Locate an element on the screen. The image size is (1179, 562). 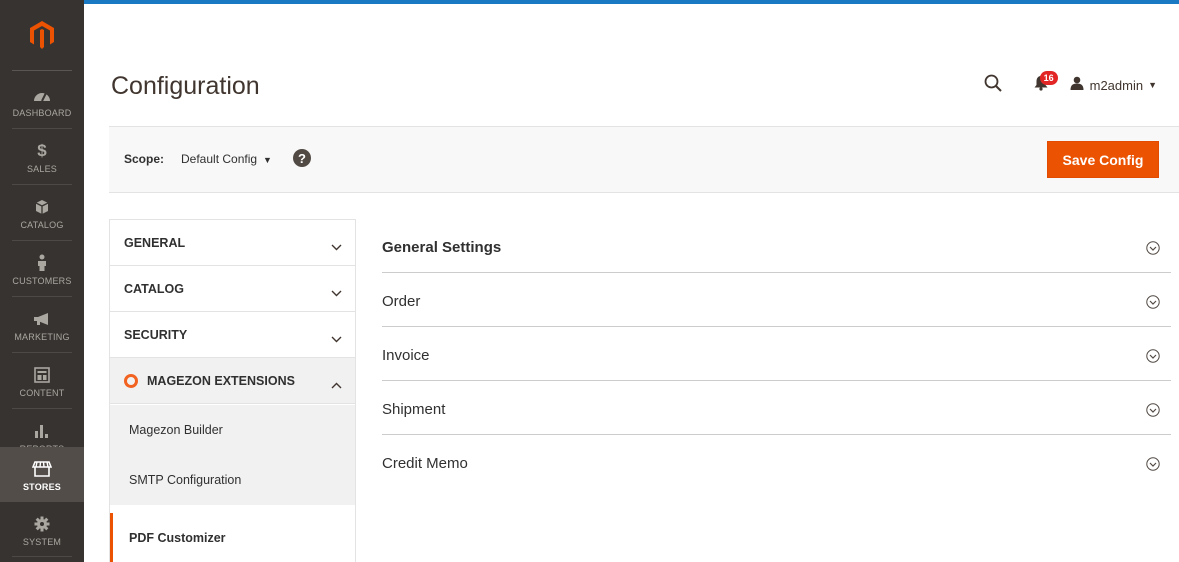
section-title: Order is located at coordinates (401, 301).